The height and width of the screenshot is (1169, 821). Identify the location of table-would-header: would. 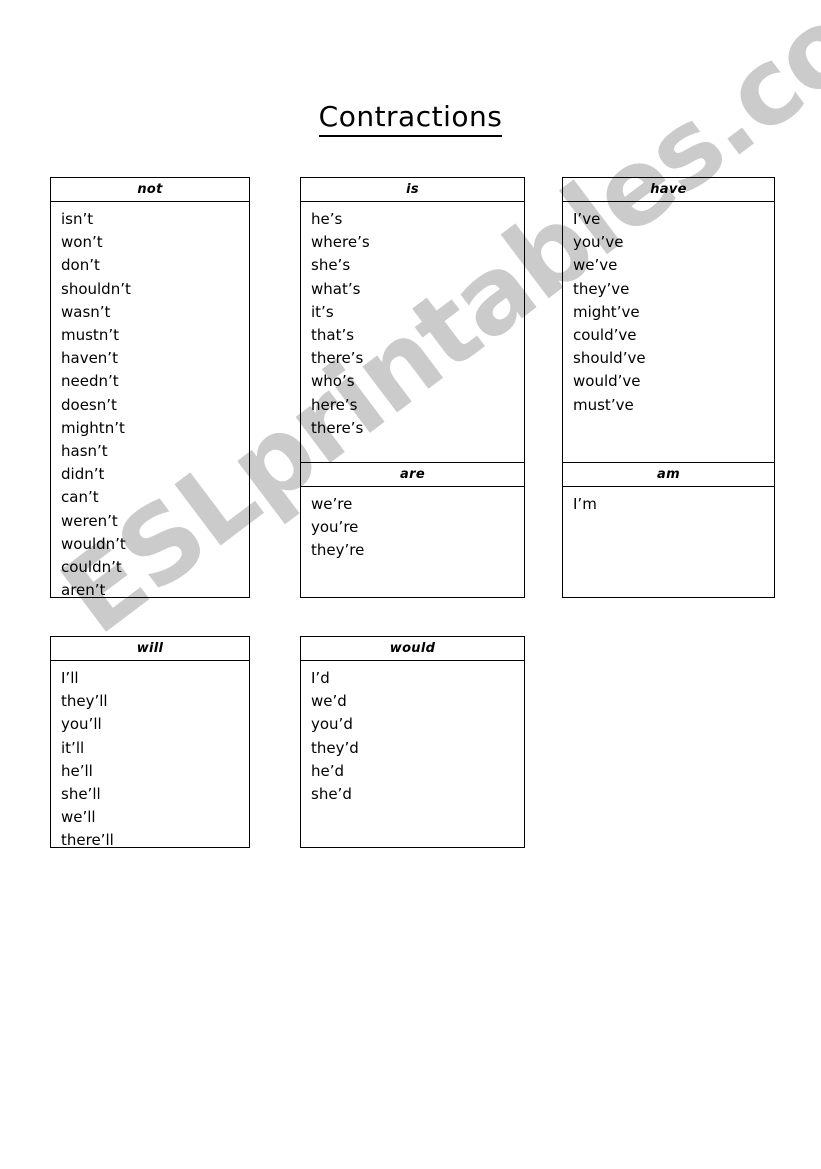
(412, 649).